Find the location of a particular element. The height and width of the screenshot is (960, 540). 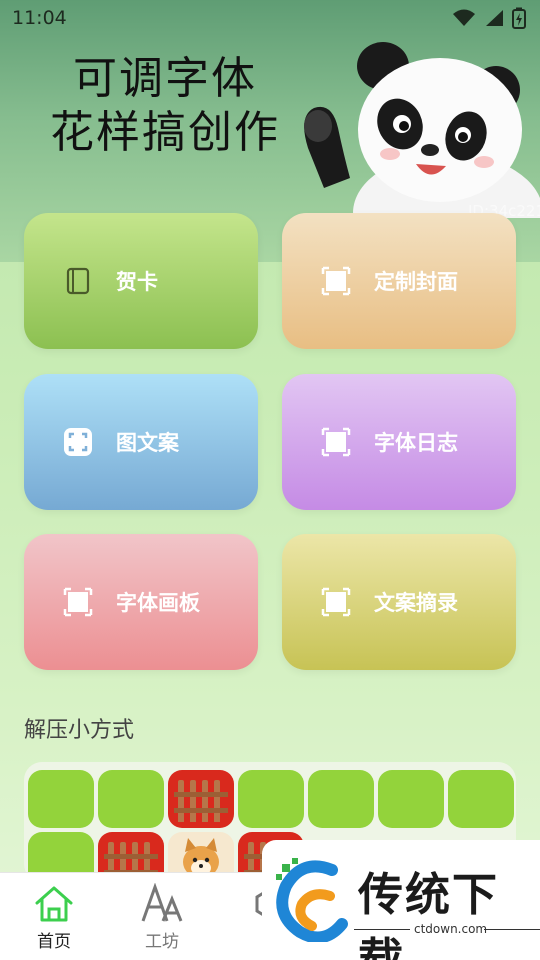

card-copy-excerpt: 文案摘录 is located at coordinates (399, 602).